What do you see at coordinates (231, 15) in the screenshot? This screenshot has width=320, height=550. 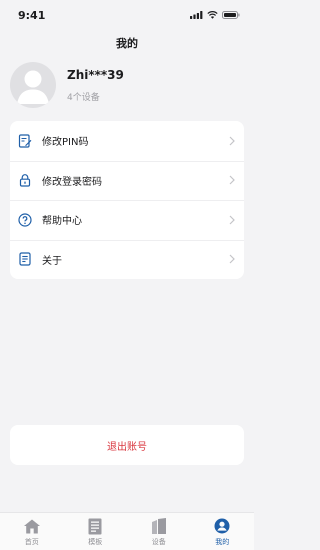 I see `battery-icon` at bounding box center [231, 15].